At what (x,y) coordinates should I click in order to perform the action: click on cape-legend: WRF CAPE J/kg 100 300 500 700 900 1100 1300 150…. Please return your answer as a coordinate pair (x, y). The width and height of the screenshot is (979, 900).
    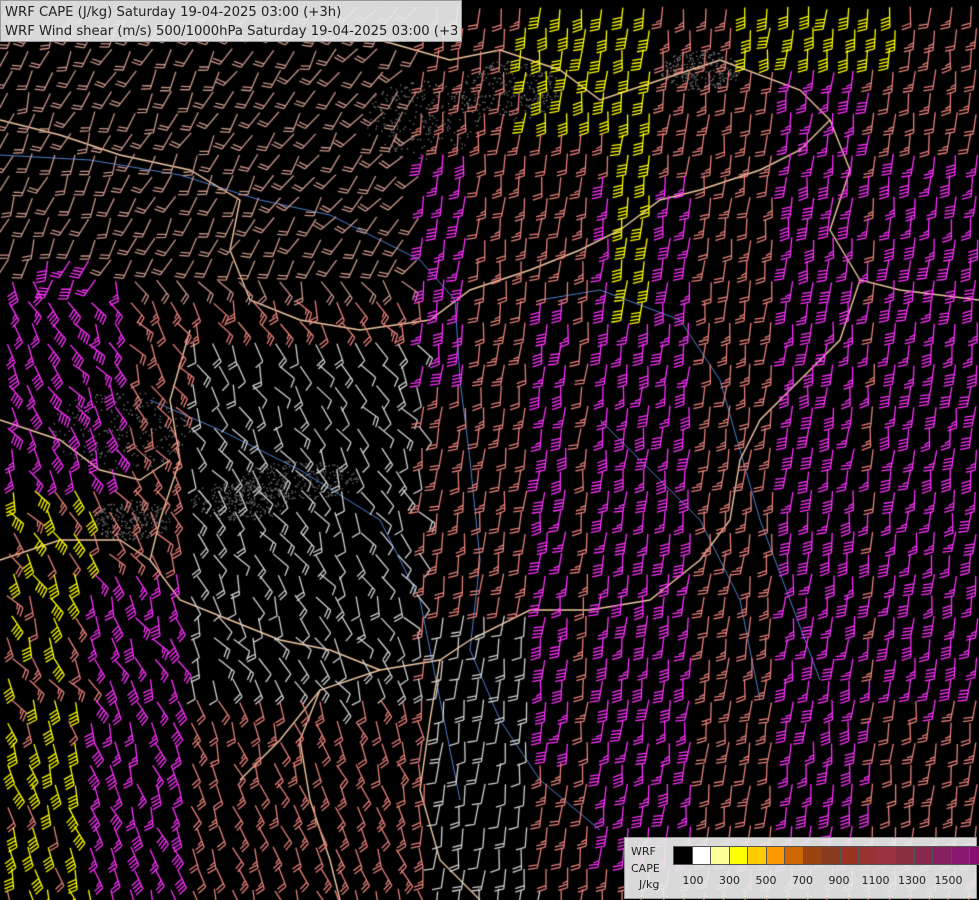
    Looking at the image, I should click on (801, 868).